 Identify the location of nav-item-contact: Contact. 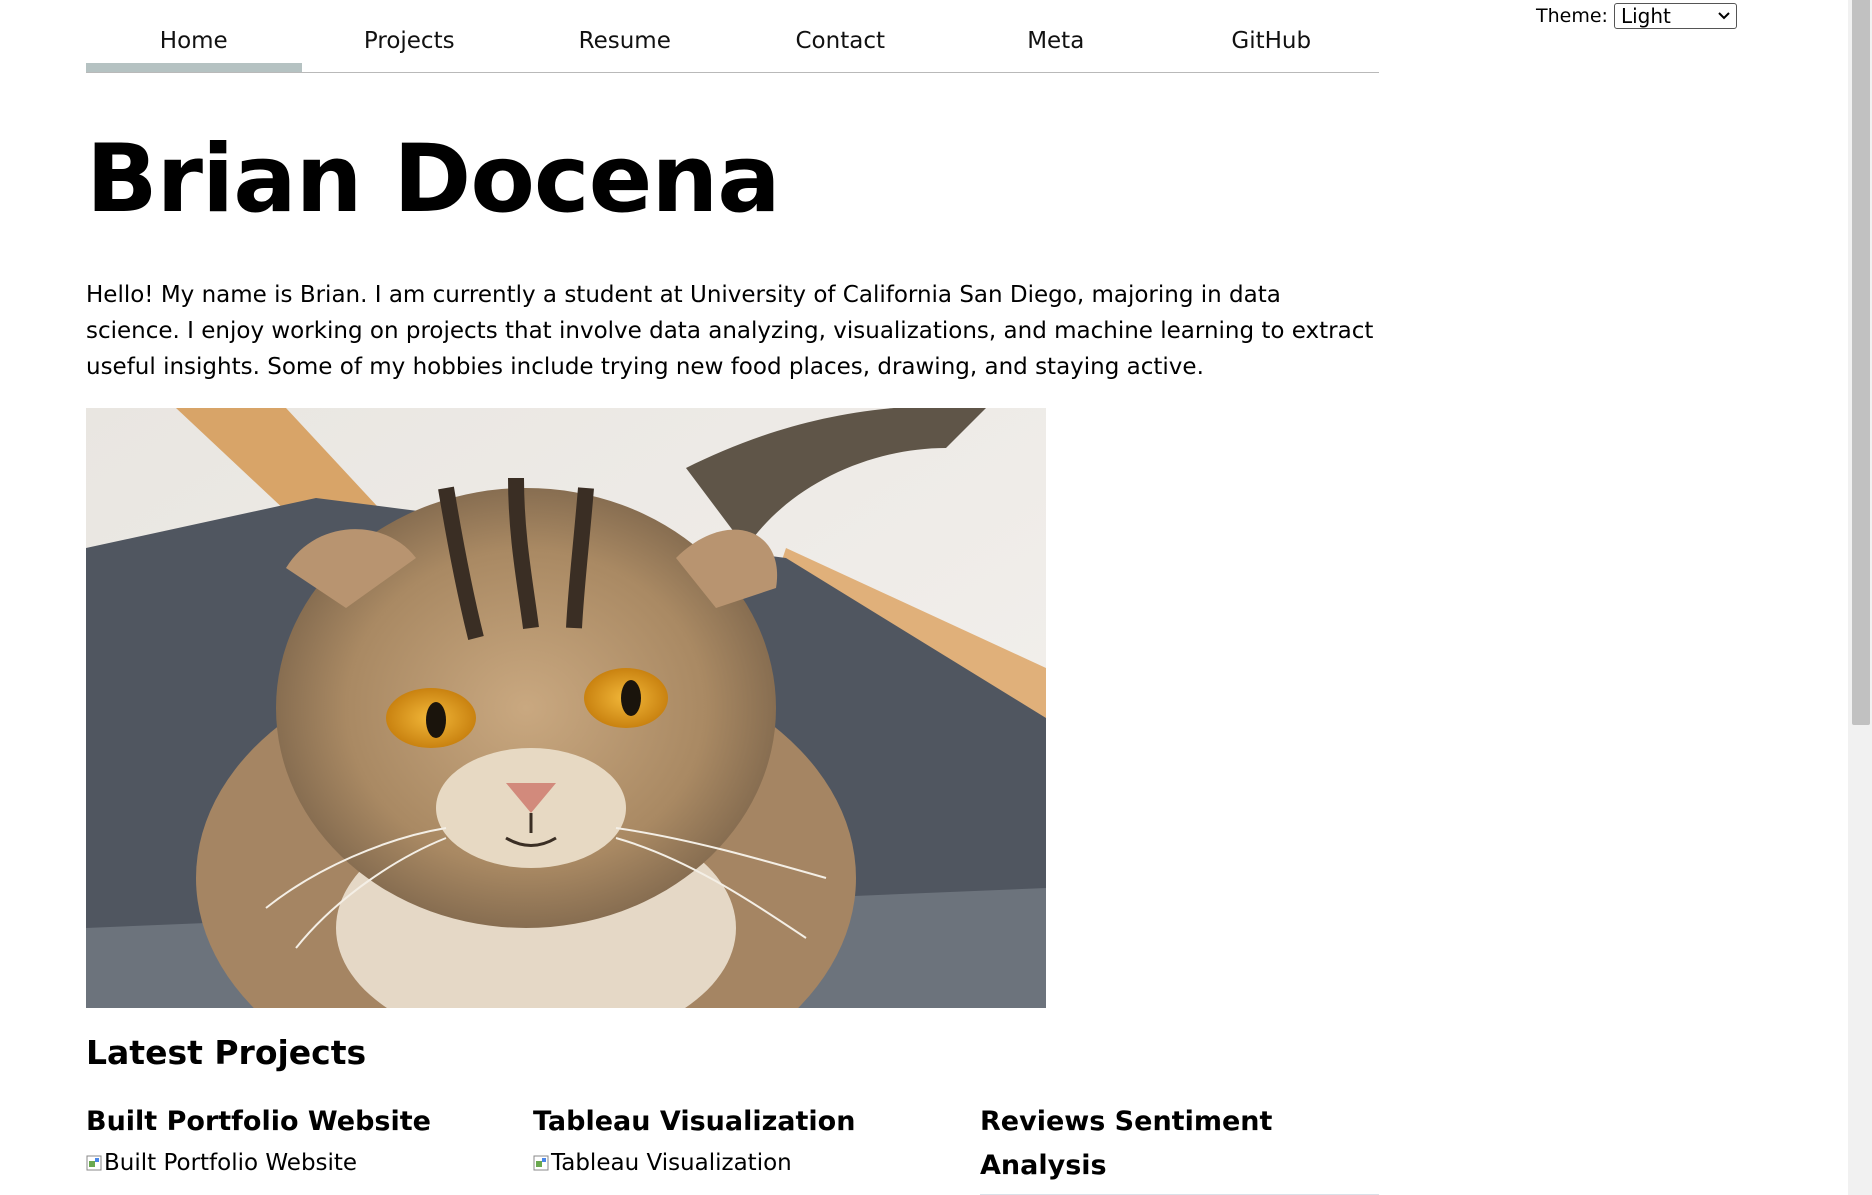
(841, 36).